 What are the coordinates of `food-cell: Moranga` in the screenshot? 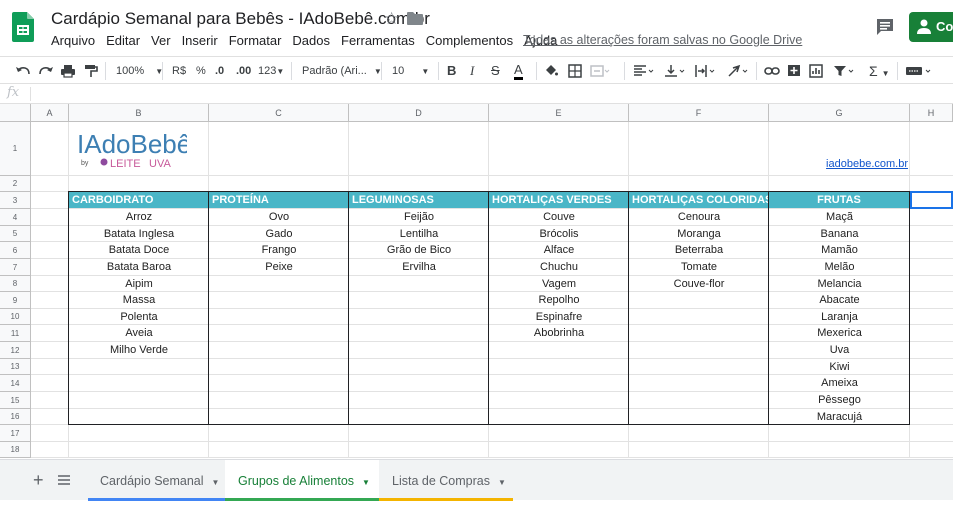 It's located at (699, 234).